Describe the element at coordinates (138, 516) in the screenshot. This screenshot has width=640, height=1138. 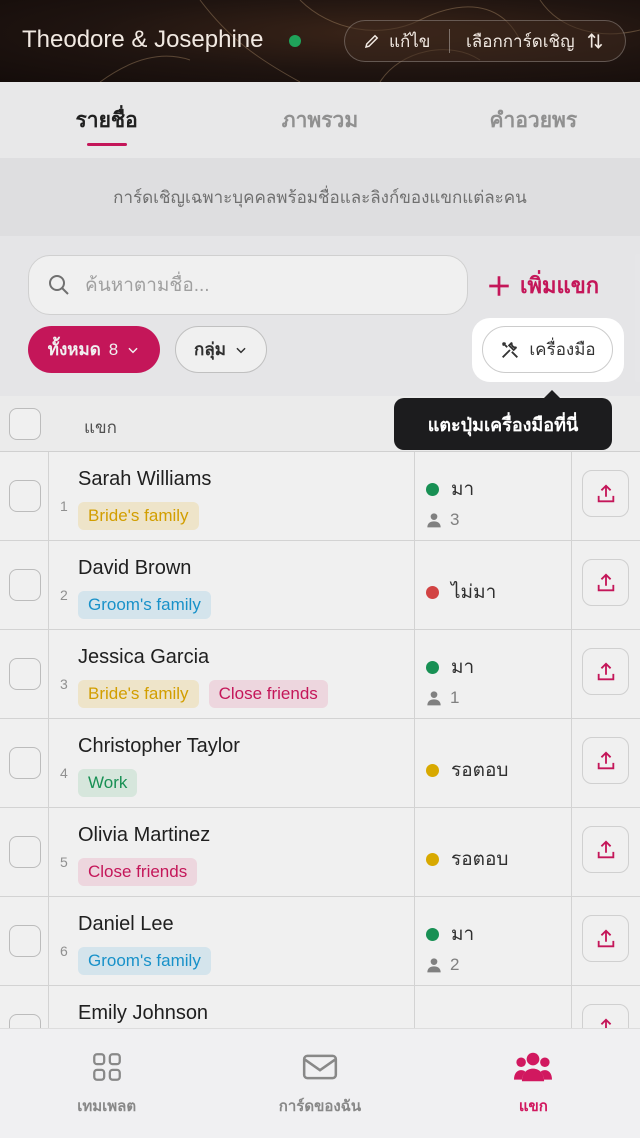
I see `tag-list: Bride's family` at that location.